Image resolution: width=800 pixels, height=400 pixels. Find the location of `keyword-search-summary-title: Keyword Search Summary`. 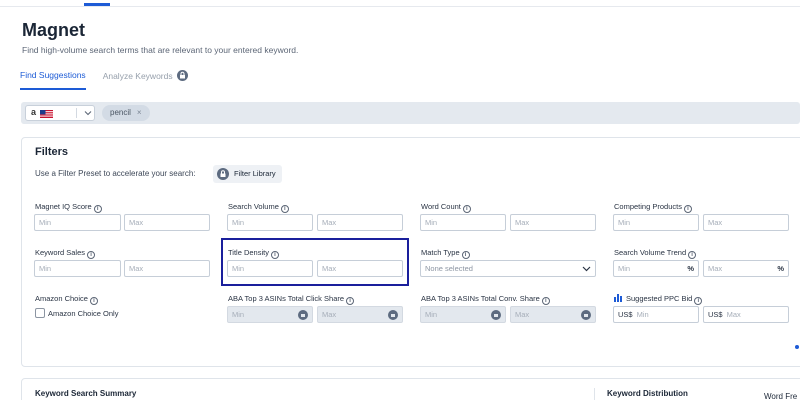

keyword-search-summary-title: Keyword Search Summary is located at coordinates (86, 393).